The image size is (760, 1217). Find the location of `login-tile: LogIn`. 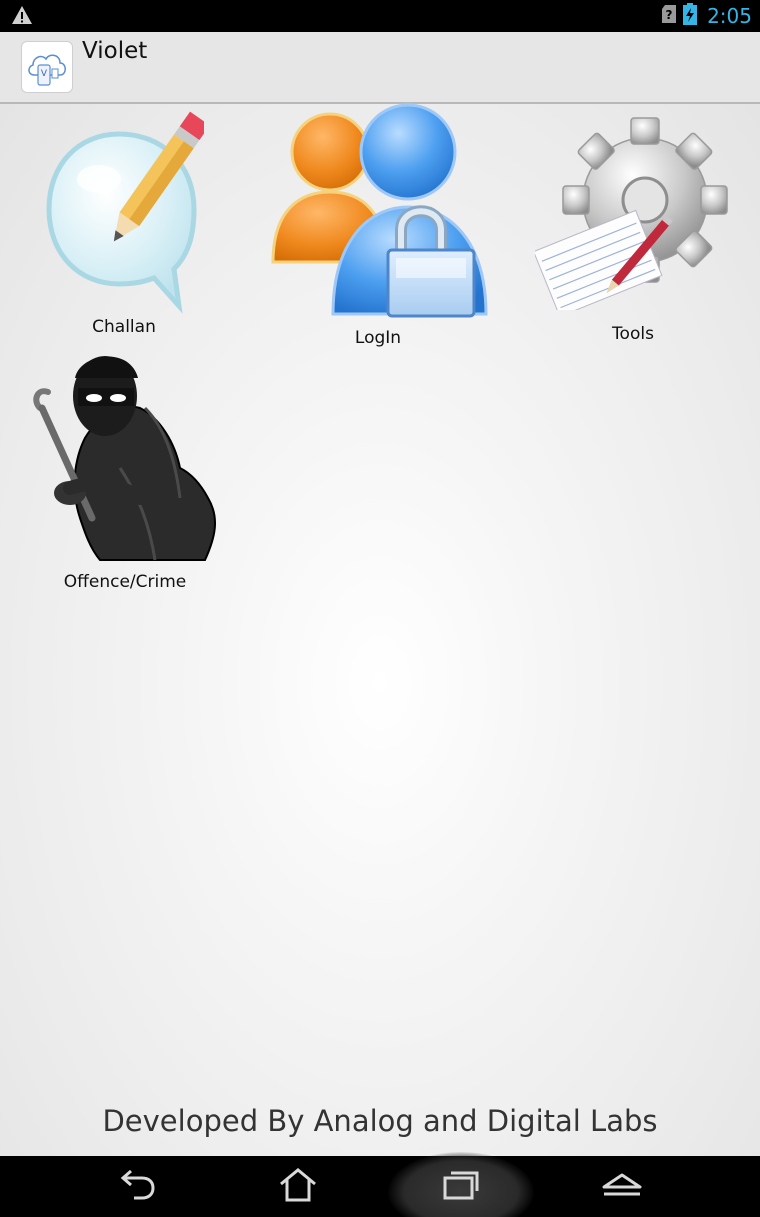

login-tile: LogIn is located at coordinates (379, 225).